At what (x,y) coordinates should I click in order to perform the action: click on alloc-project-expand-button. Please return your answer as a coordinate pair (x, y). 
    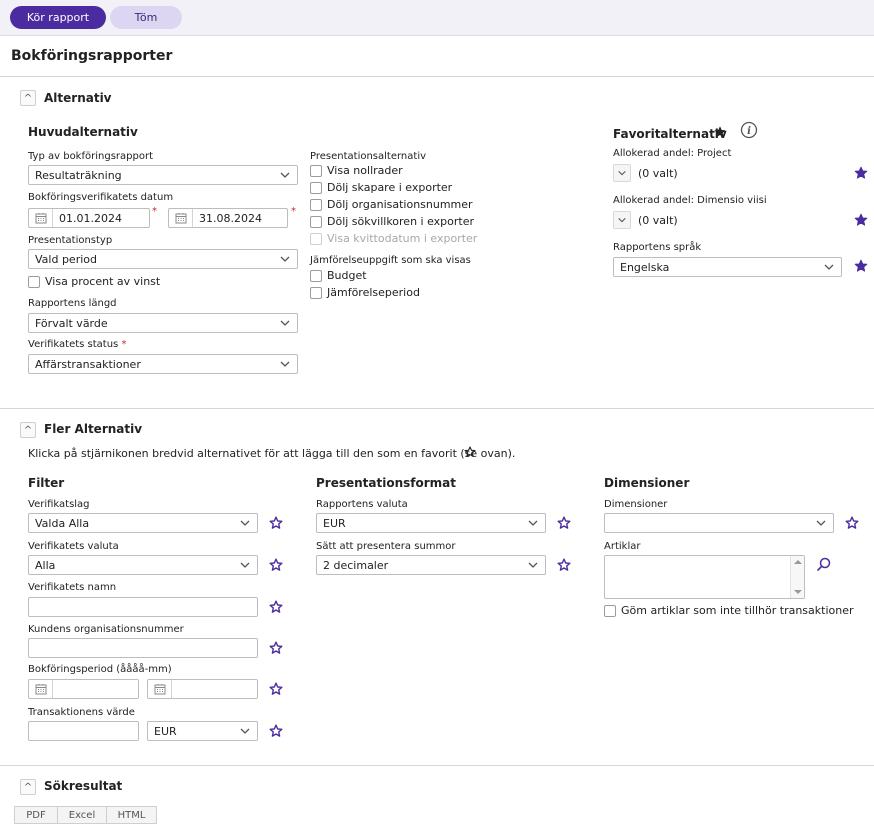
    Looking at the image, I should click on (622, 173).